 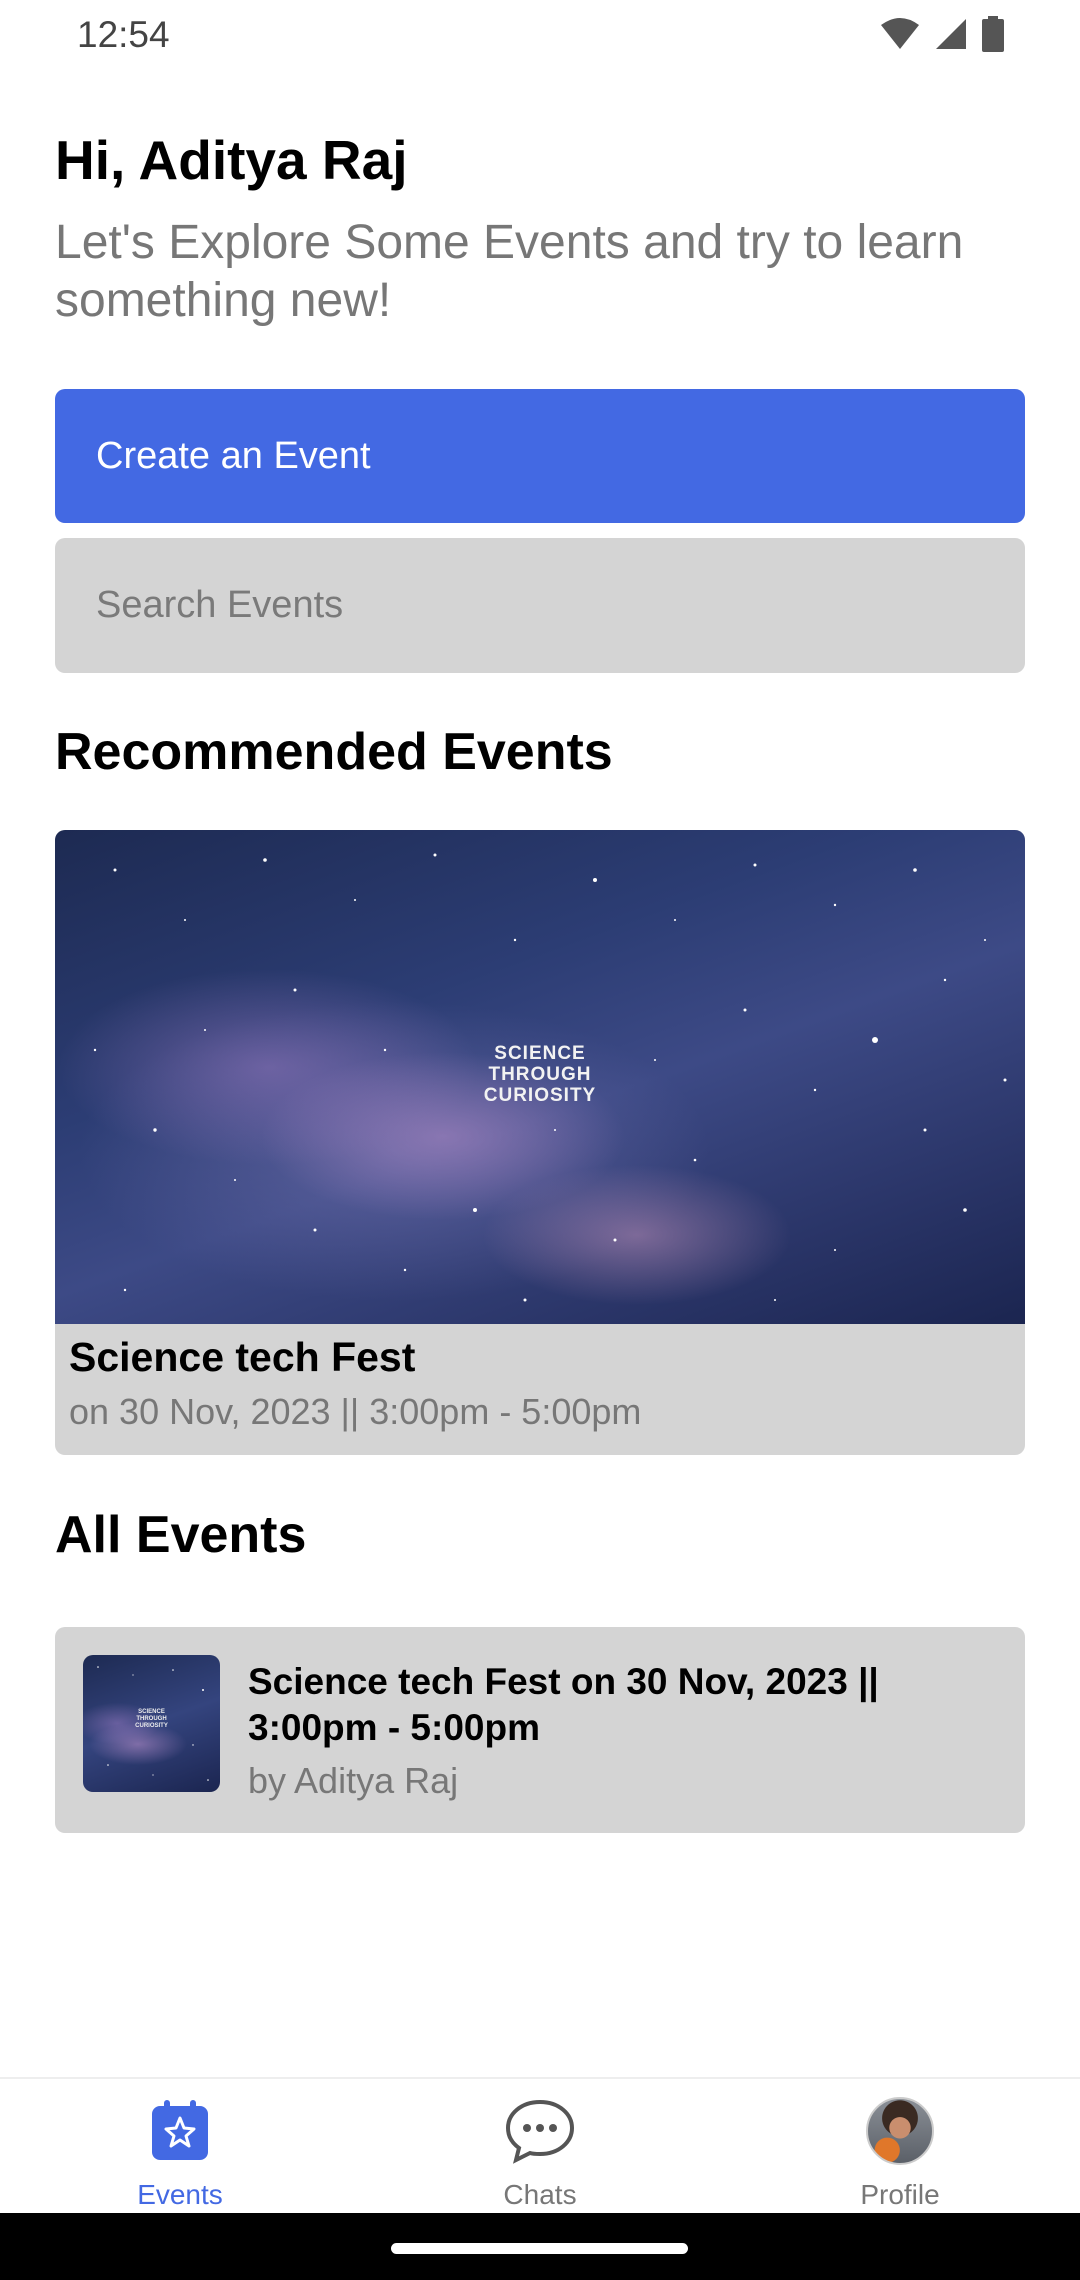 What do you see at coordinates (233, 455) in the screenshot?
I see `create-event-label: Create an Event` at bounding box center [233, 455].